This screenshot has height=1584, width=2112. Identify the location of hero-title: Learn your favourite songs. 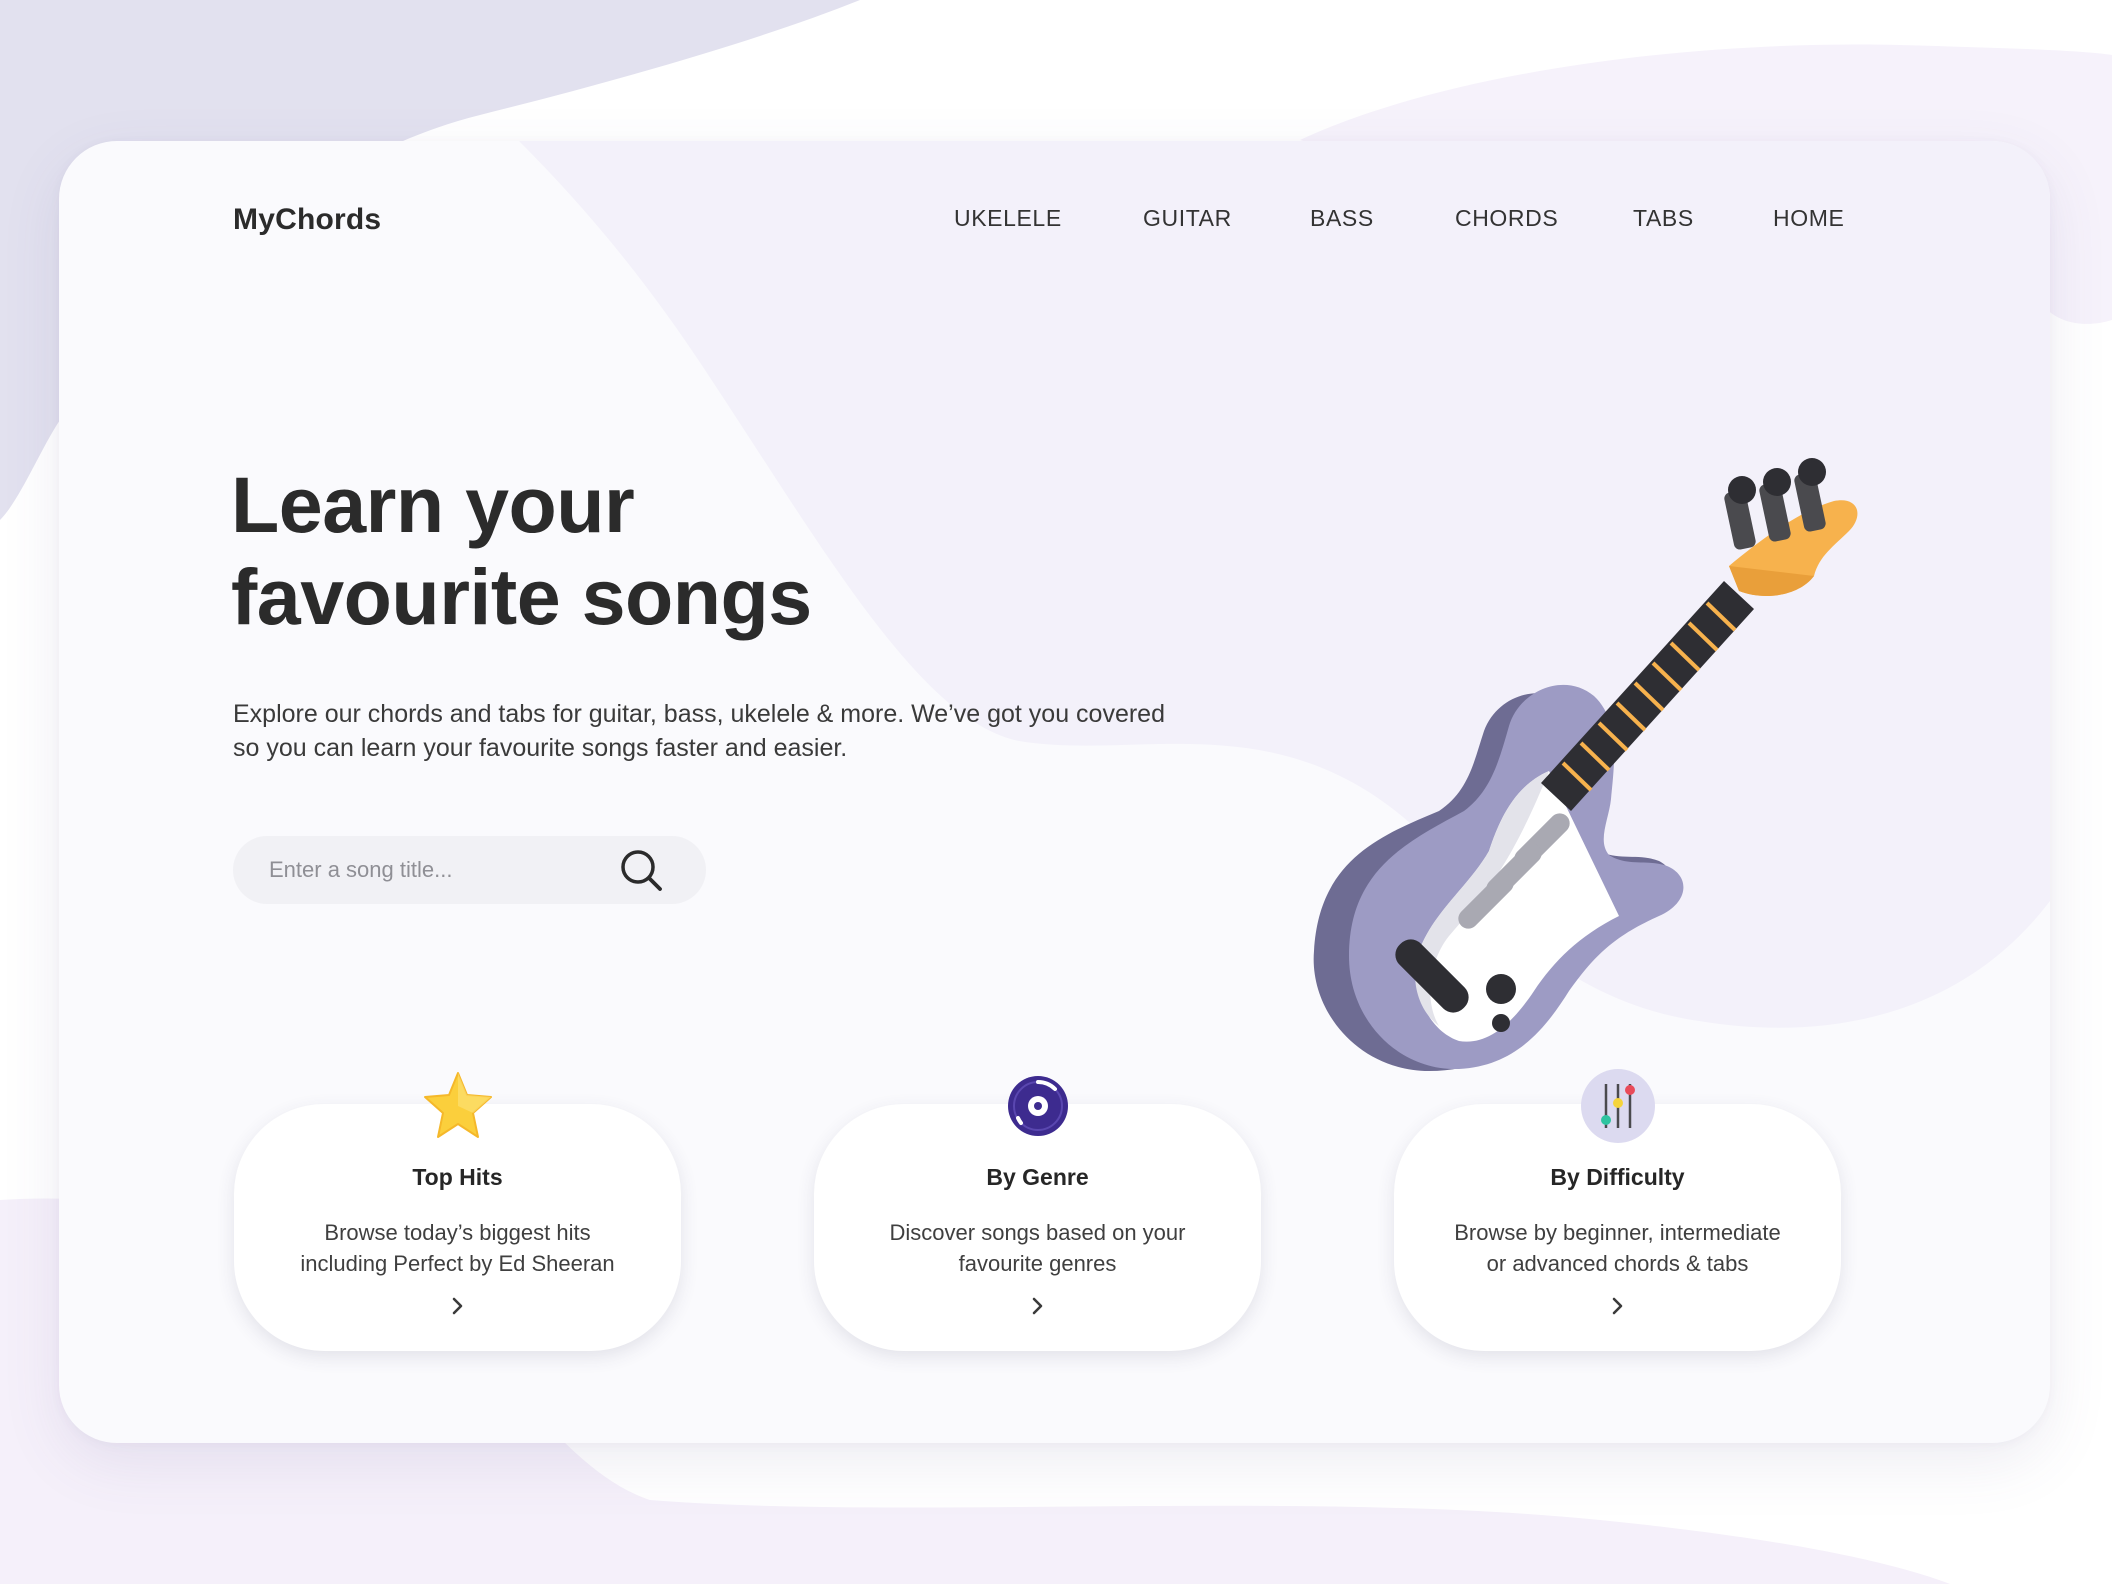
(521, 551).